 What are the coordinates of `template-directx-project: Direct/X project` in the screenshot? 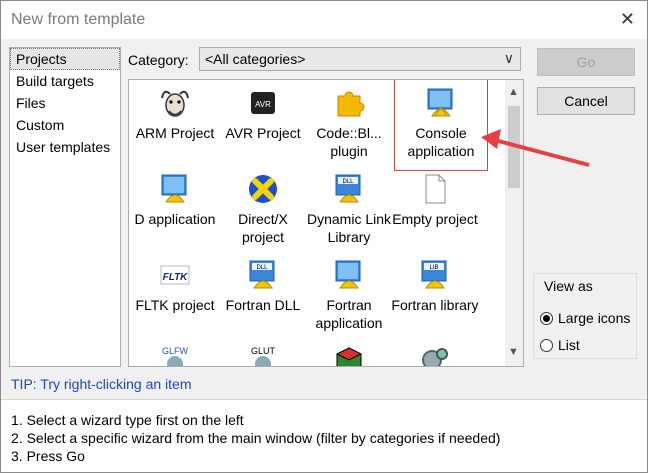 It's located at (263, 209).